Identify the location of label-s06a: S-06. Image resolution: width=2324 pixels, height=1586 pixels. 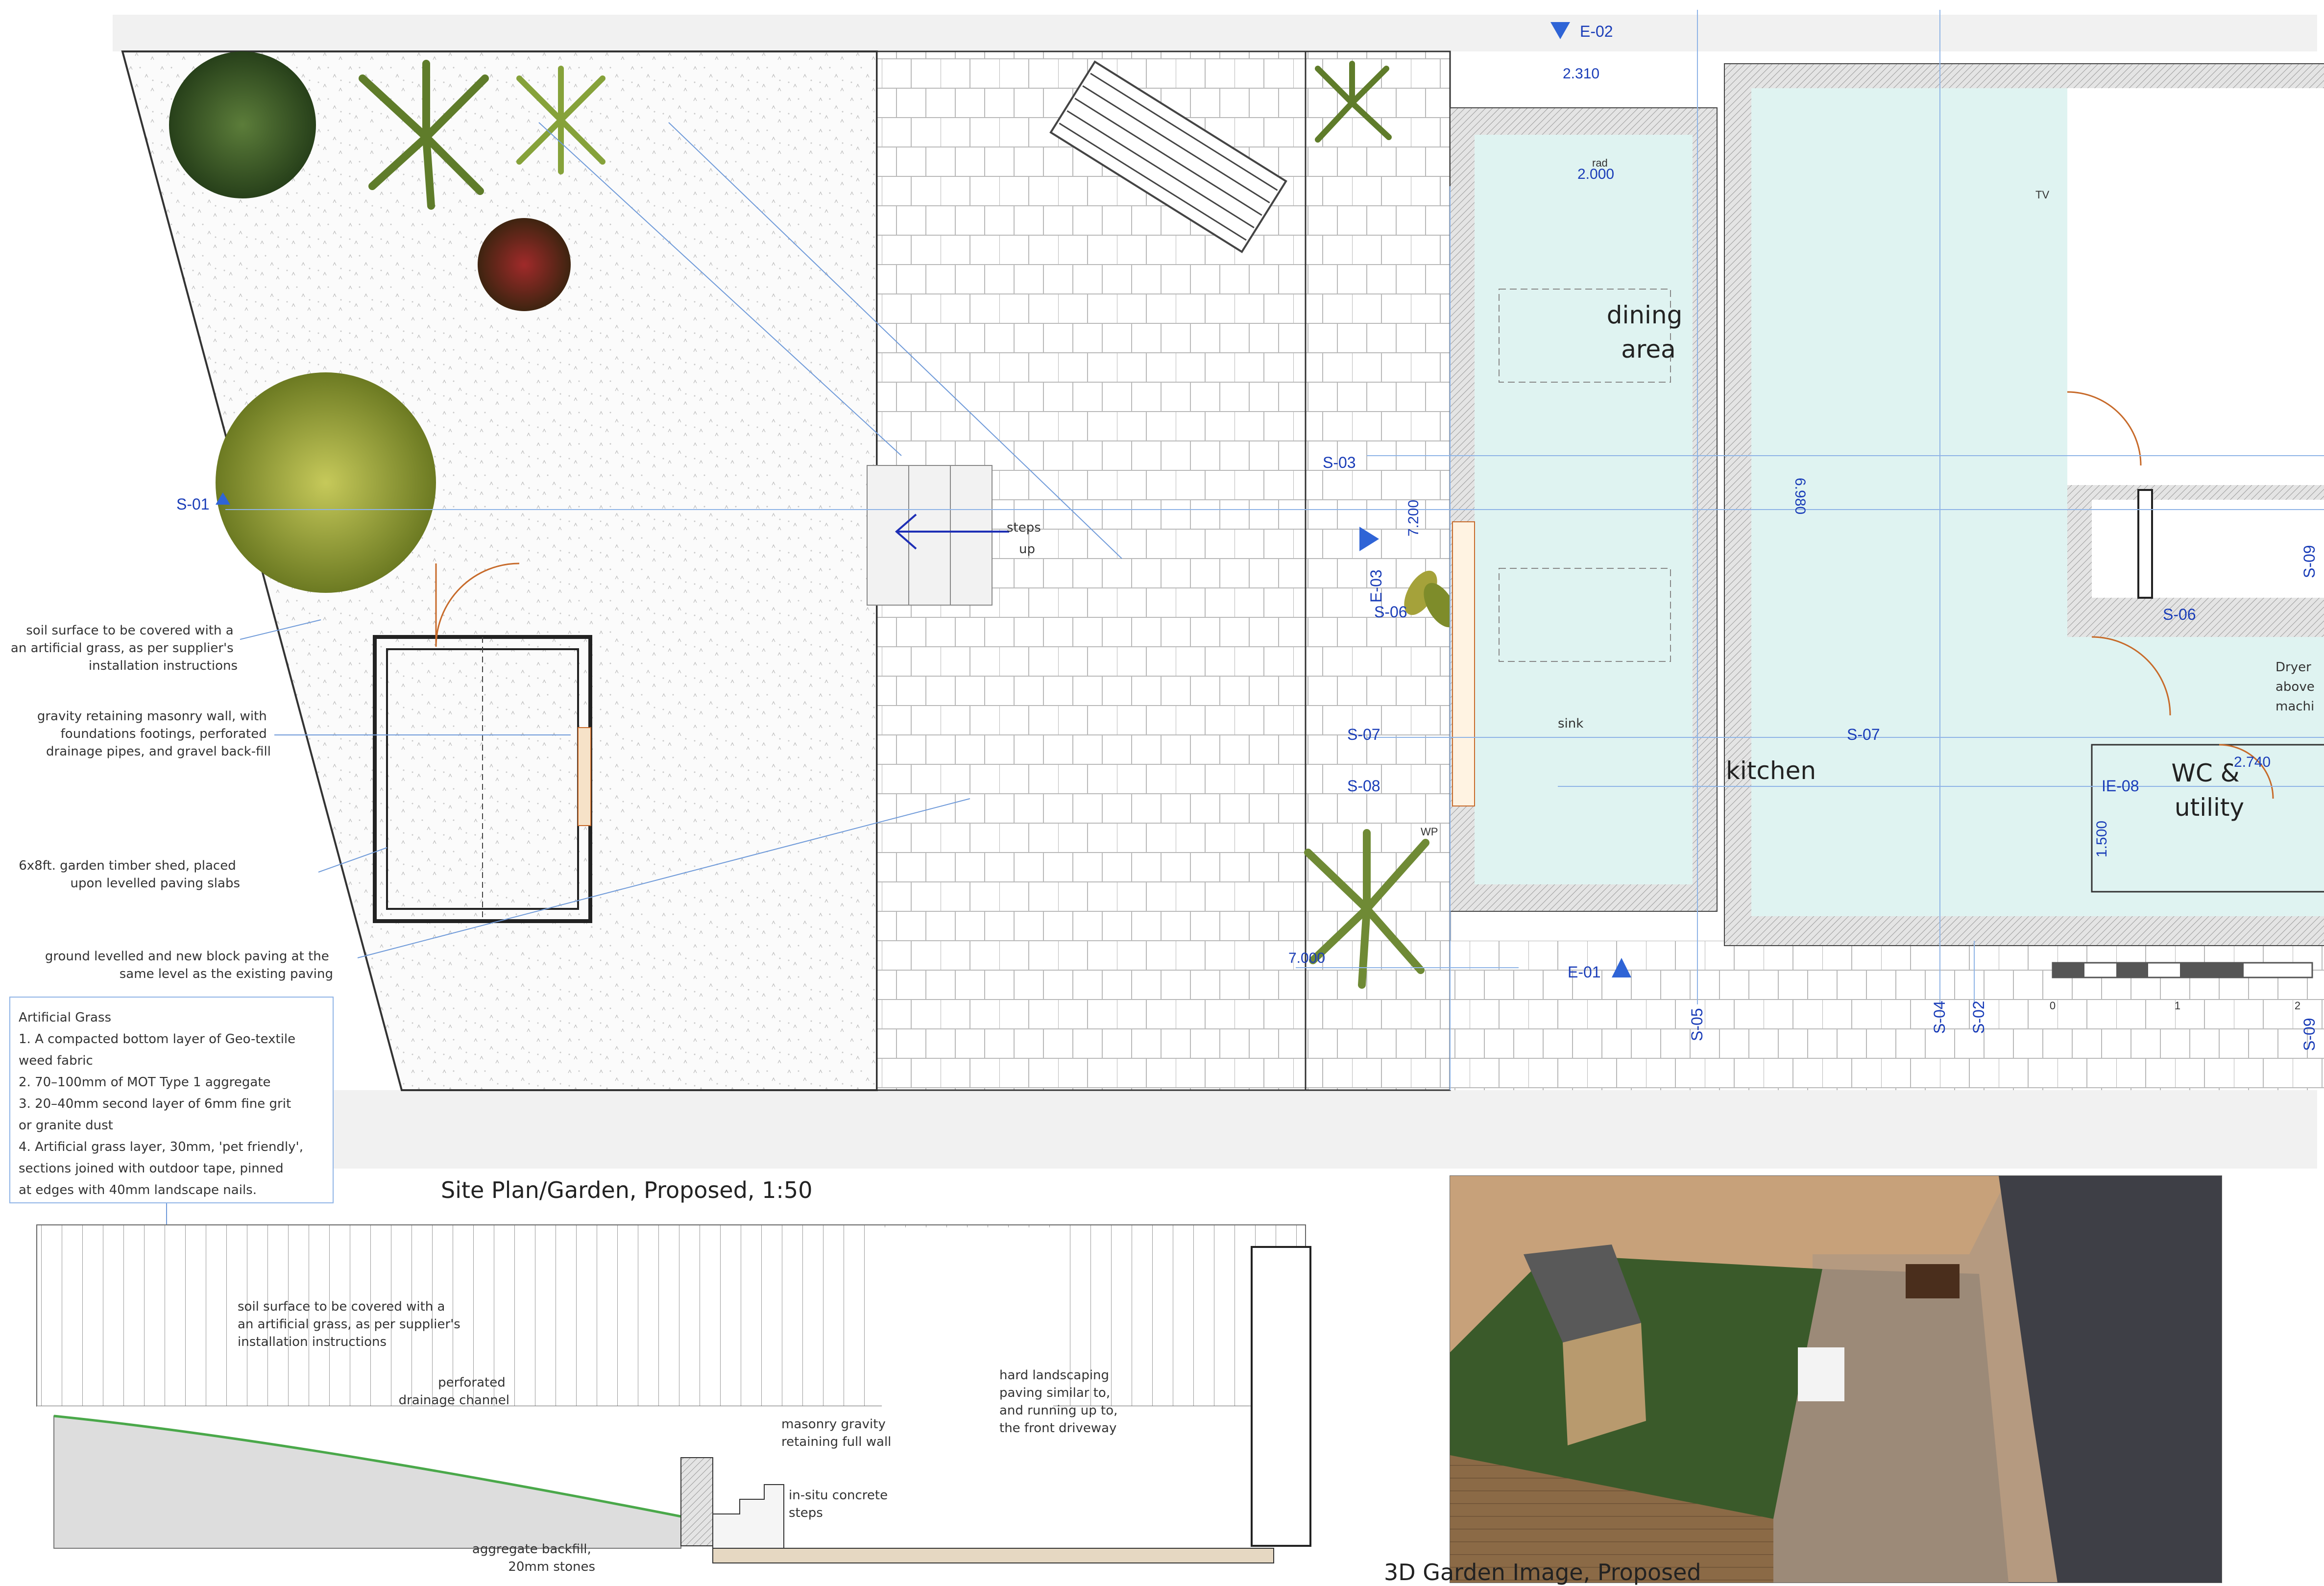
(1390, 612).